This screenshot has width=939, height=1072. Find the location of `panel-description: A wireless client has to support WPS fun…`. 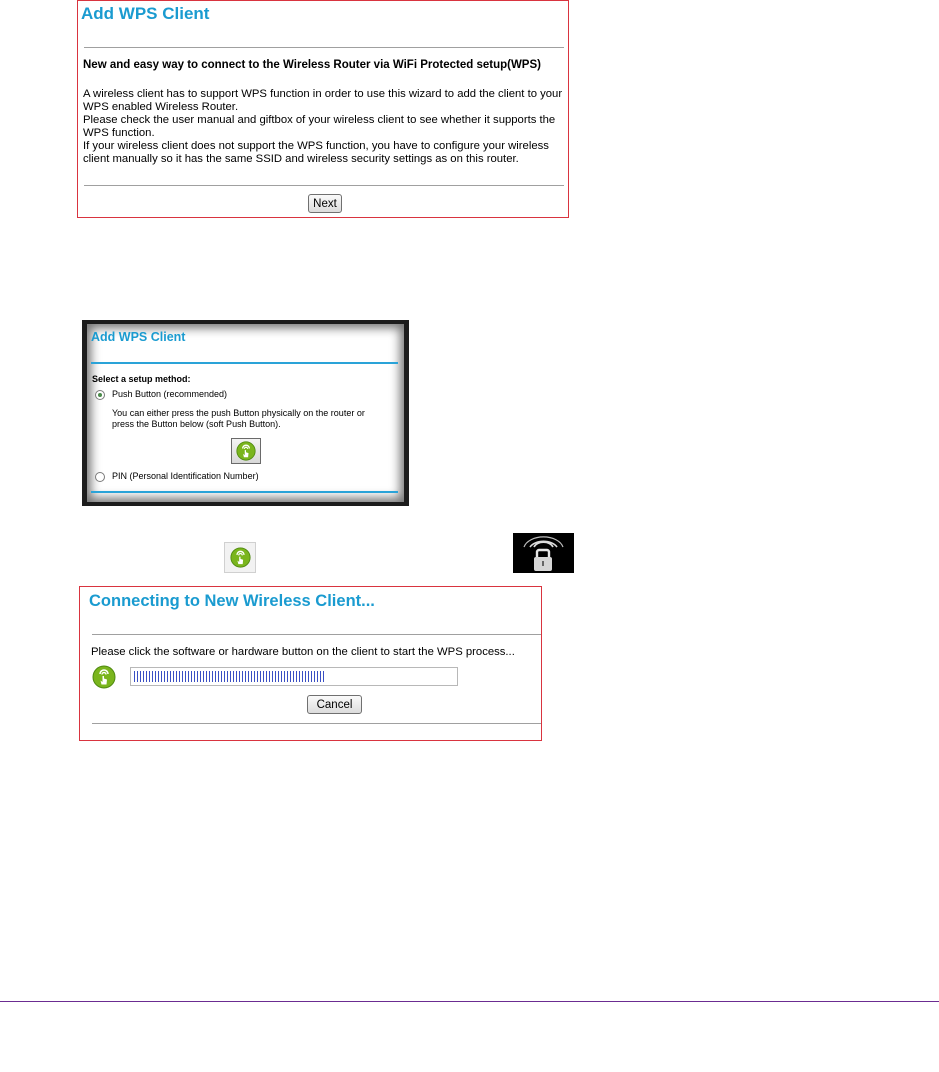

panel-description: A wireless client has to support WPS fun… is located at coordinates (324, 126).